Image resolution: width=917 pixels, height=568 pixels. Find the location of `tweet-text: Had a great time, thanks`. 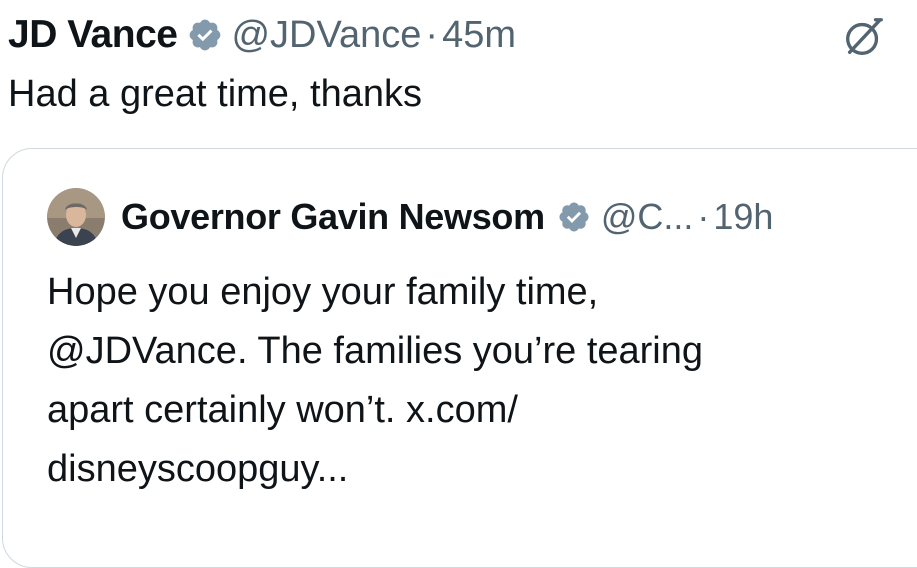

tweet-text: Had a great time, thanks is located at coordinates (215, 94).